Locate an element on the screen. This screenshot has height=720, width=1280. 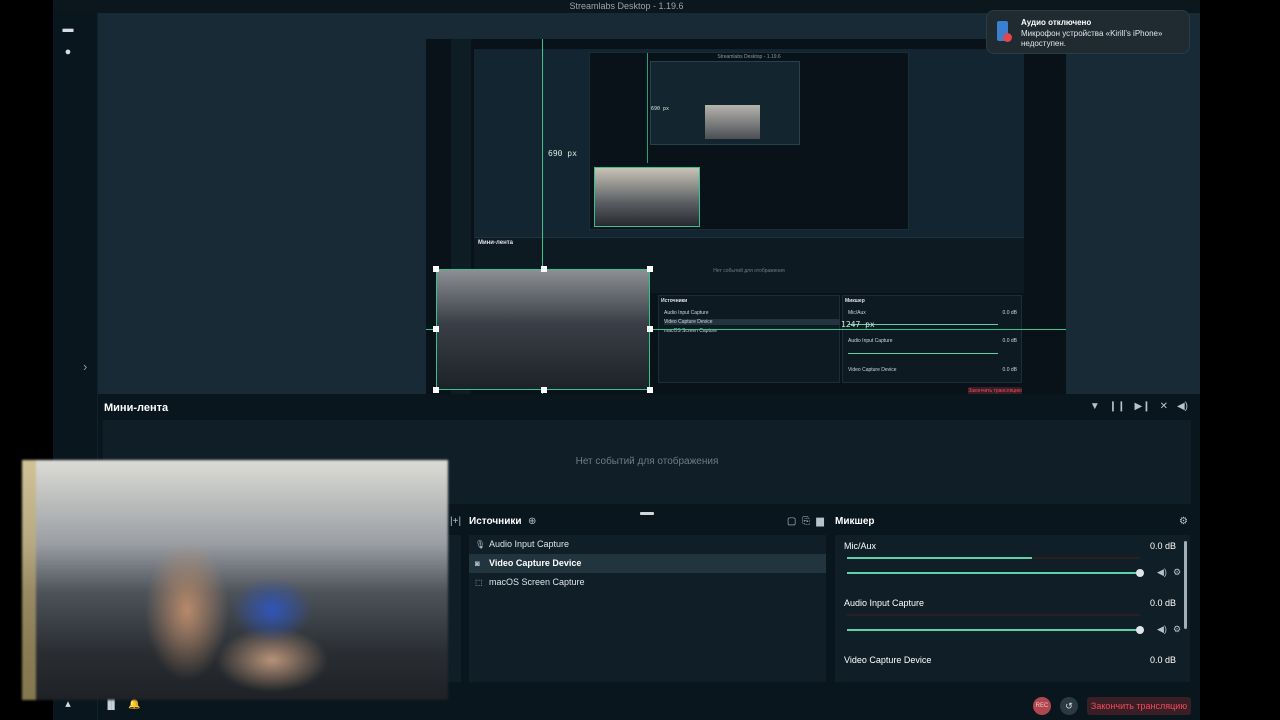
source-label: macOS Screen Capture is located at coordinates (537, 582).